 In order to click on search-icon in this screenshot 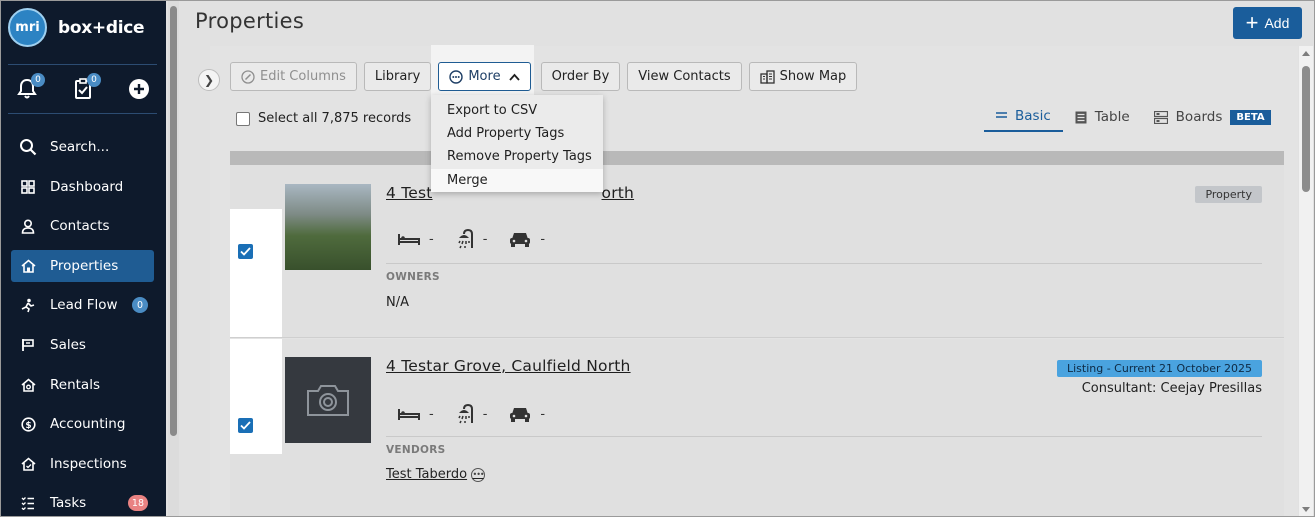, I will do `click(28, 147)`.